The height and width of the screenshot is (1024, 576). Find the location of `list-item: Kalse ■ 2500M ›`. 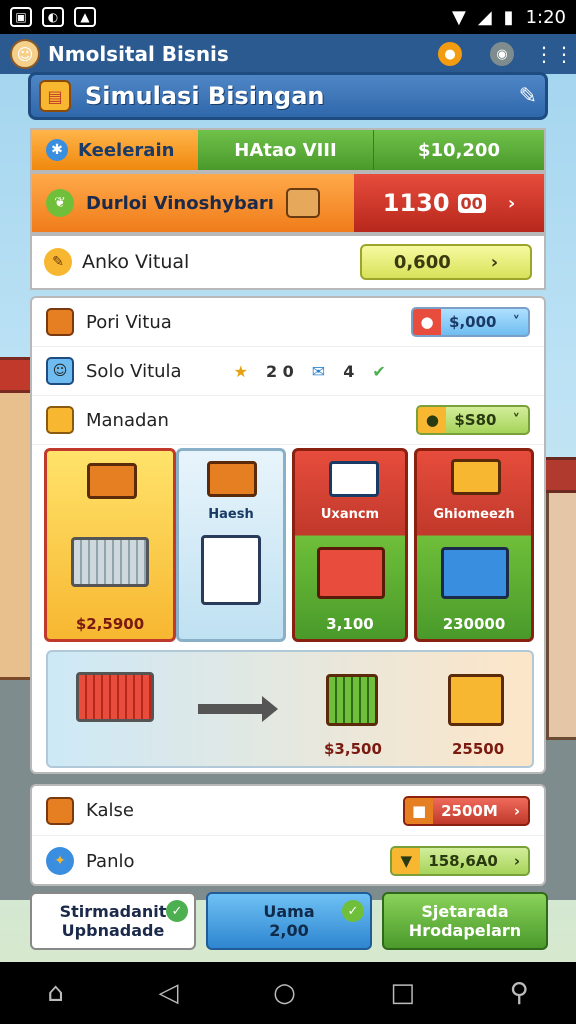

list-item: Kalse ■ 2500M › is located at coordinates (288, 811).